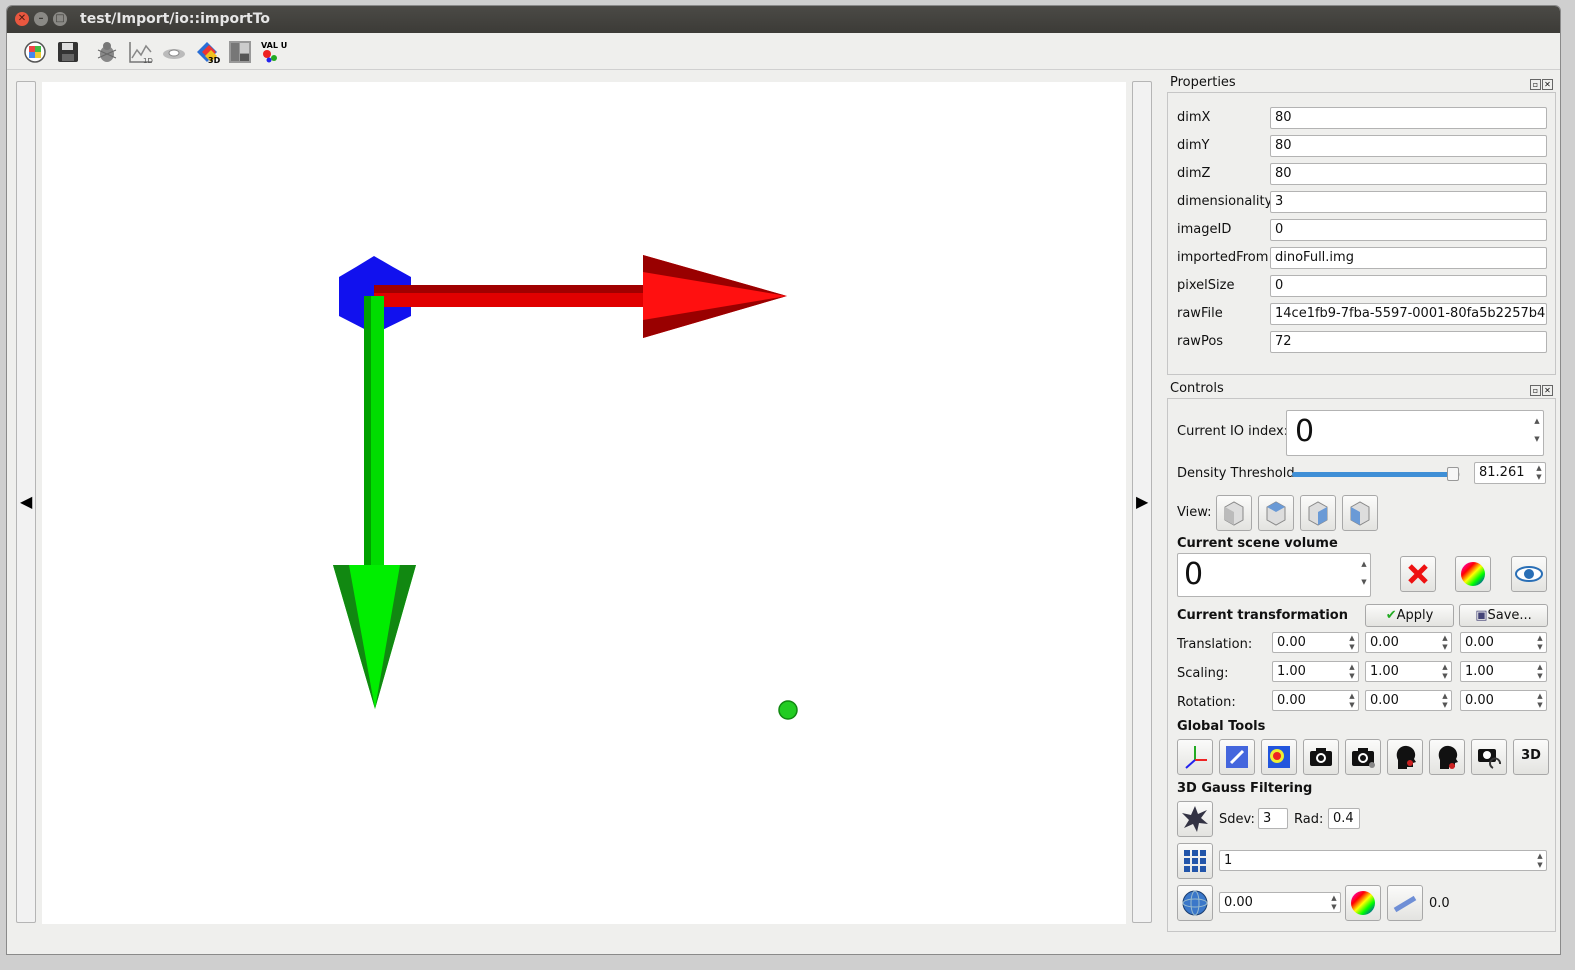 The image size is (1575, 970). What do you see at coordinates (1383, 860) in the screenshot?
I see `grid-spinbox: 1 ▲ ▼` at bounding box center [1383, 860].